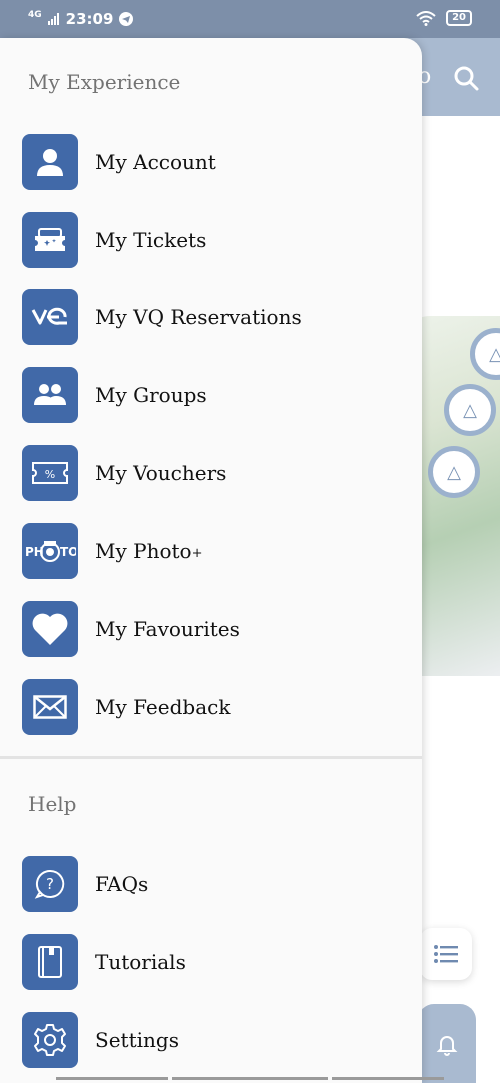 The image size is (500, 1083). I want to click on telegram-icon, so click(126, 19).